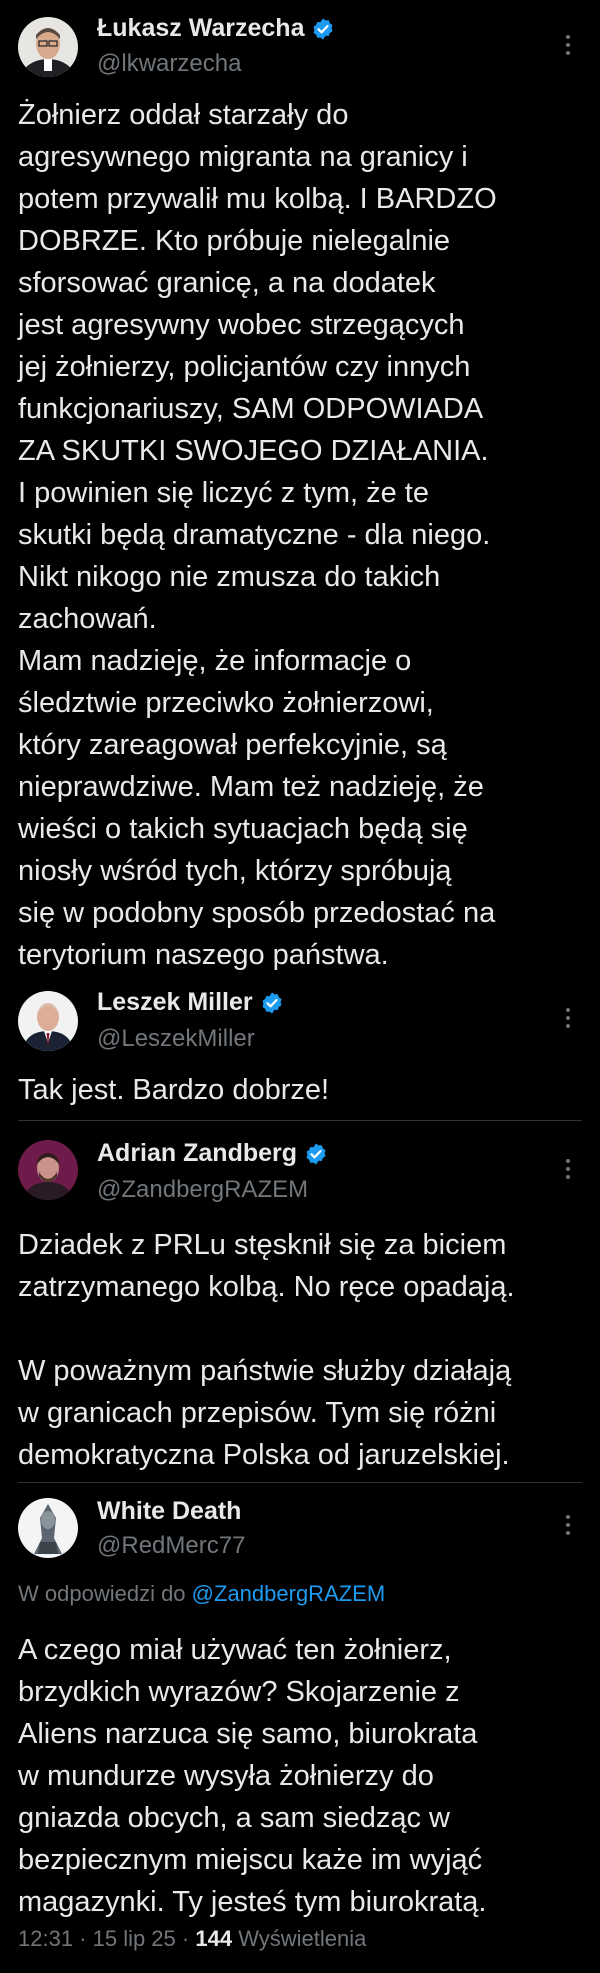 This screenshot has height=1973, width=600. I want to click on author-name-line: White Death, so click(169, 1511).